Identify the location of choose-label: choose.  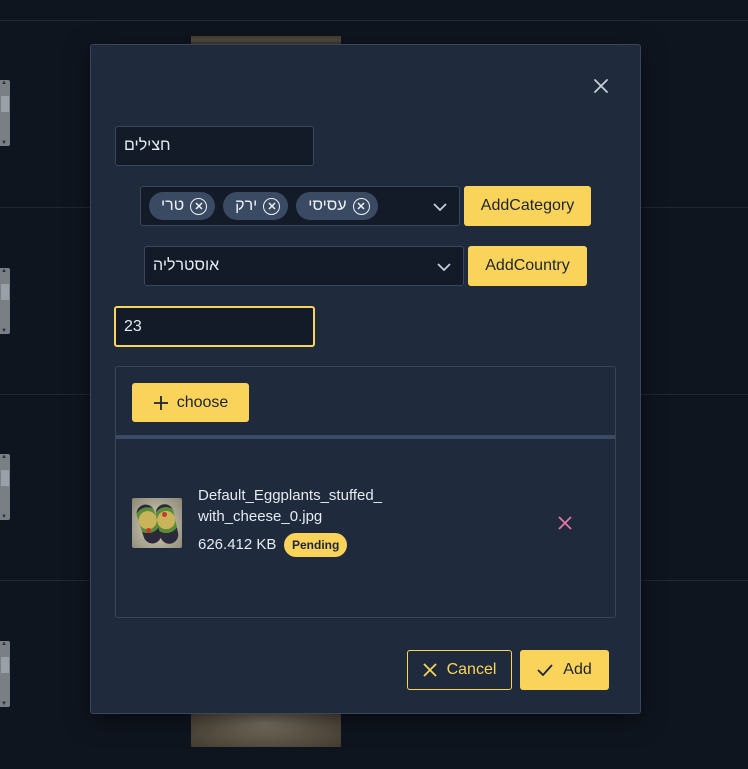
(202, 402).